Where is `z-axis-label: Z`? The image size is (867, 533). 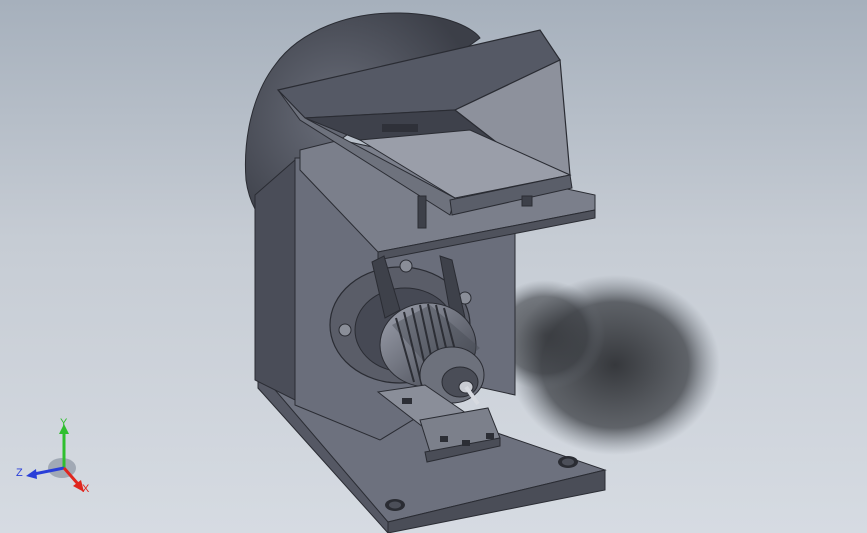 z-axis-label: Z is located at coordinates (19, 473).